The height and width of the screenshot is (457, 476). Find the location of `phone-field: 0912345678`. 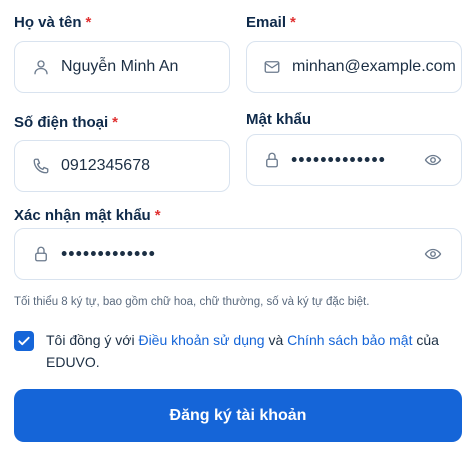

phone-field: 0912345678 is located at coordinates (122, 166).